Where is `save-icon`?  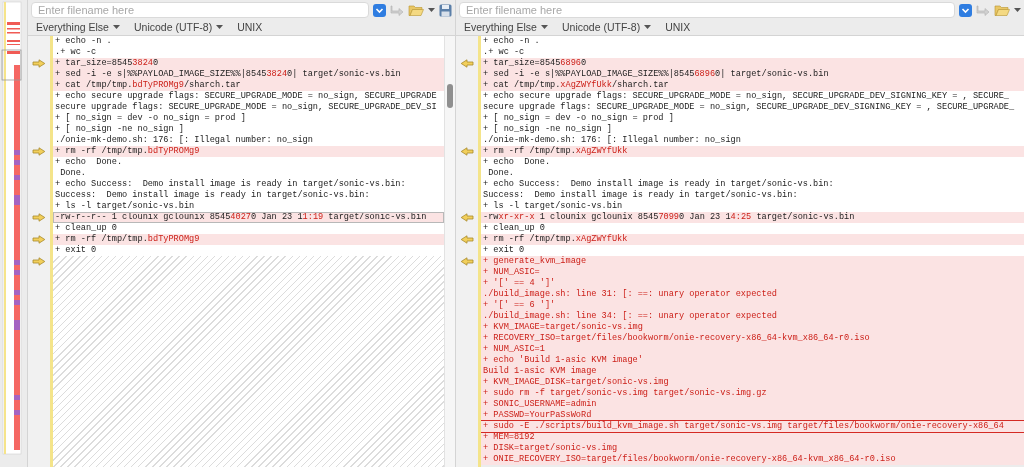
save-icon is located at coordinates (445, 10).